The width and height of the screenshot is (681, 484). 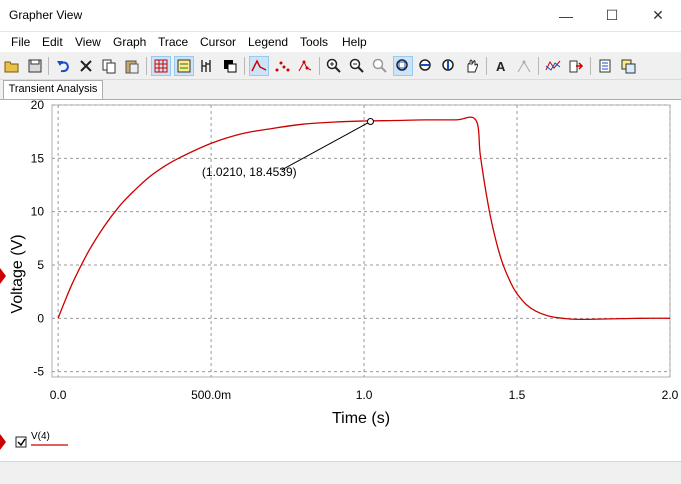 I want to click on y-tick-label: -5, so click(x=38, y=372).